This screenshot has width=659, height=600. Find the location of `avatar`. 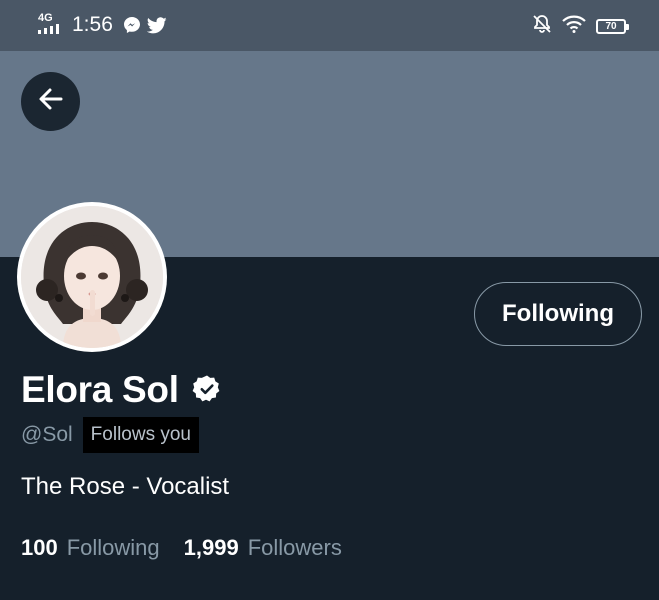

avatar is located at coordinates (92, 277).